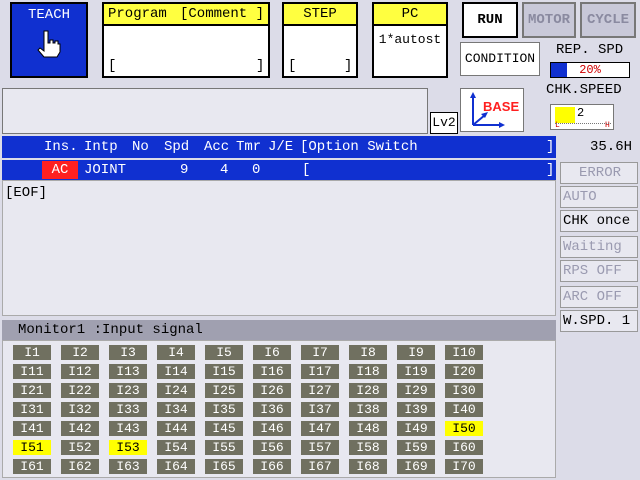 This screenshot has height=480, width=640. What do you see at coordinates (224, 409) in the screenshot?
I see `signal-i35: I35` at bounding box center [224, 409].